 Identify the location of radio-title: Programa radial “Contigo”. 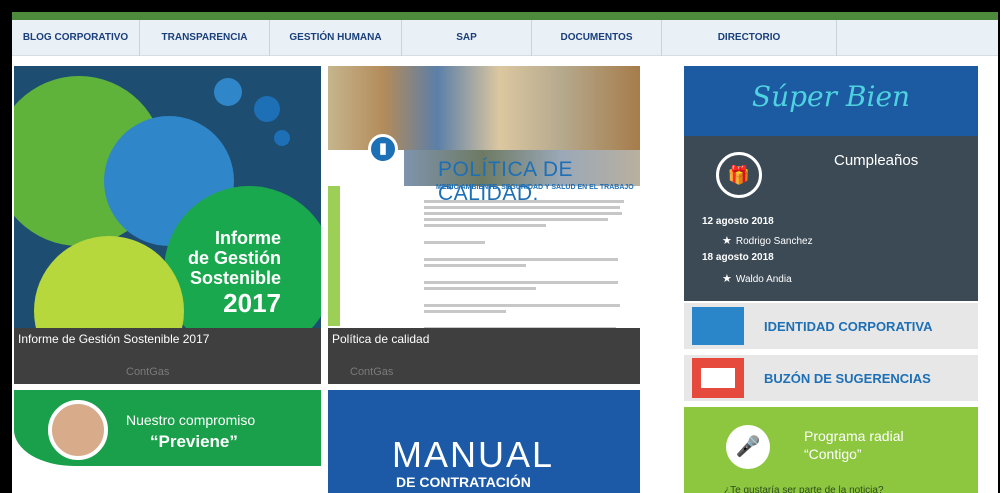
(854, 445).